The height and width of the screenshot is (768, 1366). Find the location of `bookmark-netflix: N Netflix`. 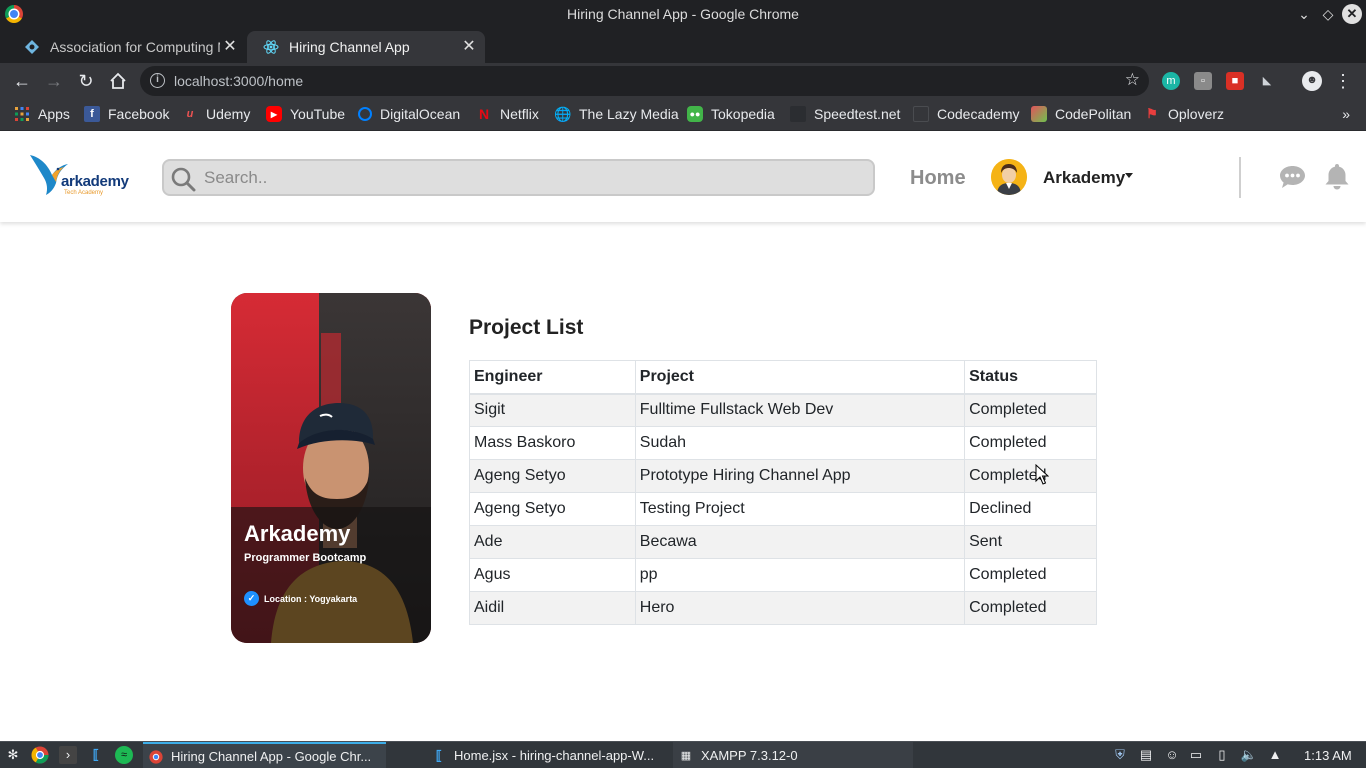

bookmark-netflix: N Netflix is located at coordinates (507, 114).